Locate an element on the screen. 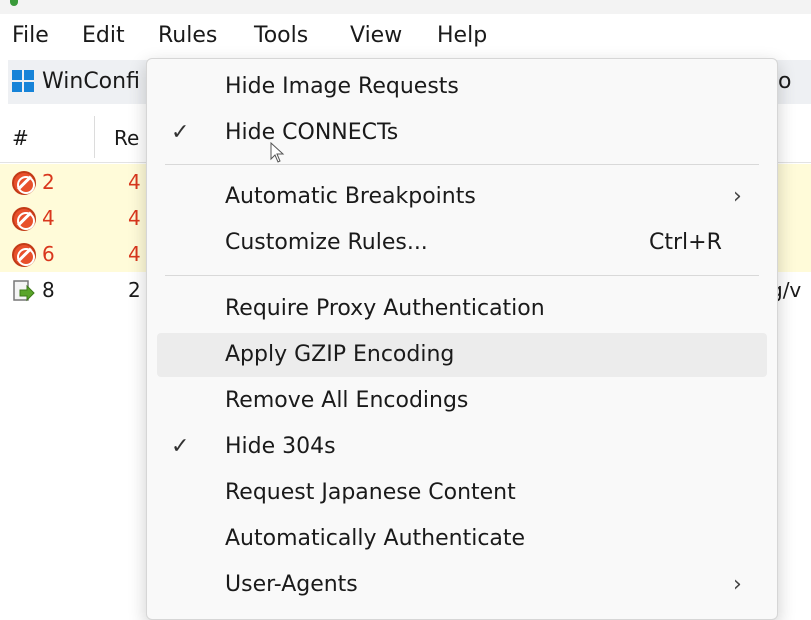 This screenshot has height=620, width=811. windows-logo-icon is located at coordinates (23, 81).